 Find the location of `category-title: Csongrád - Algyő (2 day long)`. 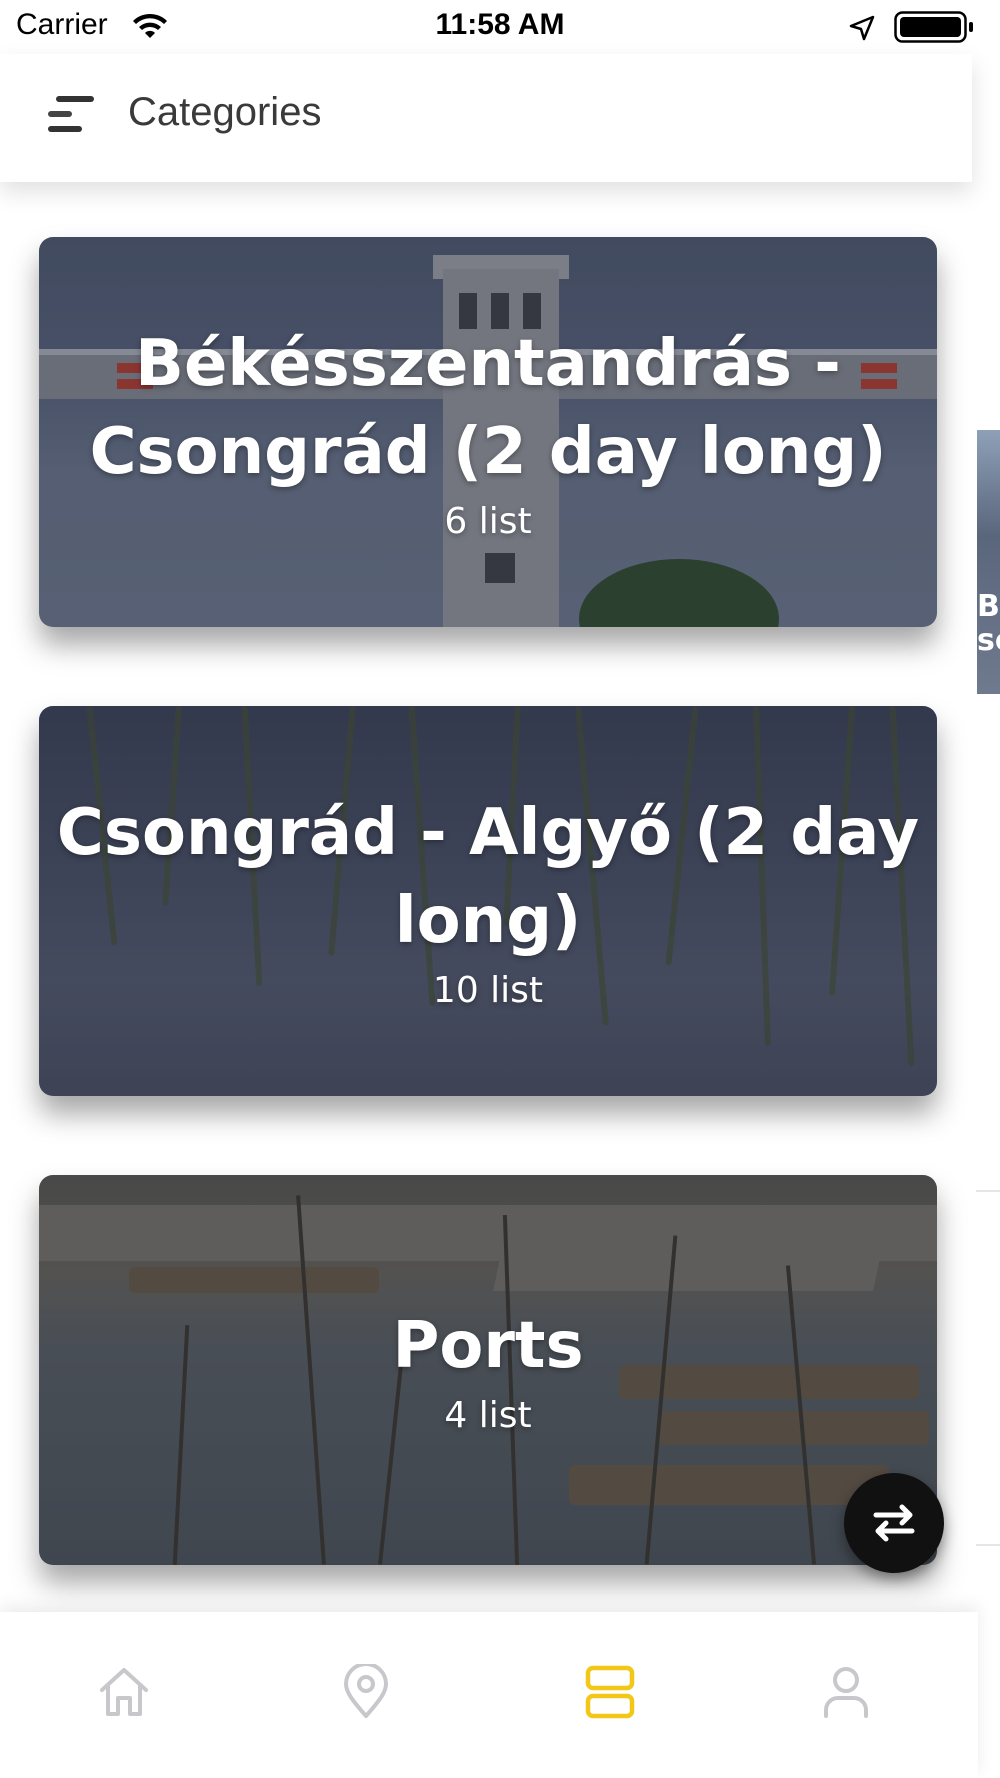

category-title: Csongrád - Algyő (2 day long) is located at coordinates (488, 877).